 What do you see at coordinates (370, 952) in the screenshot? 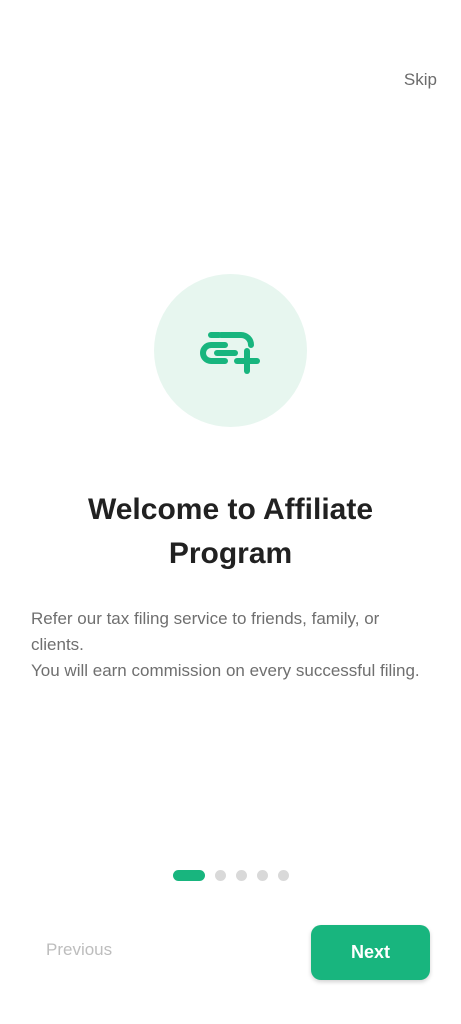
I see `next-button: Next` at bounding box center [370, 952].